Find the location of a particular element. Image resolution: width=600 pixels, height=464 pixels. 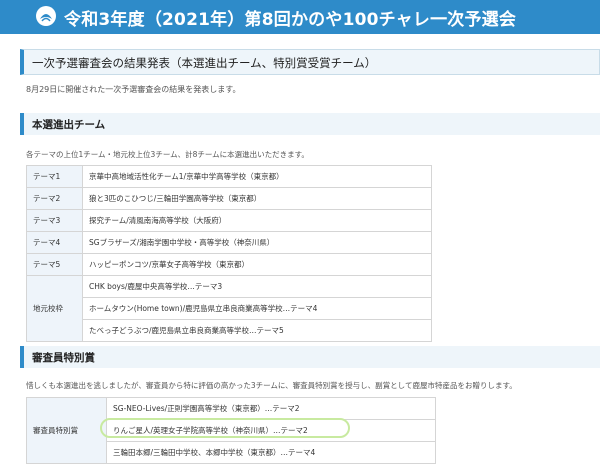

theme-label: テーマ2 is located at coordinates (54, 198).